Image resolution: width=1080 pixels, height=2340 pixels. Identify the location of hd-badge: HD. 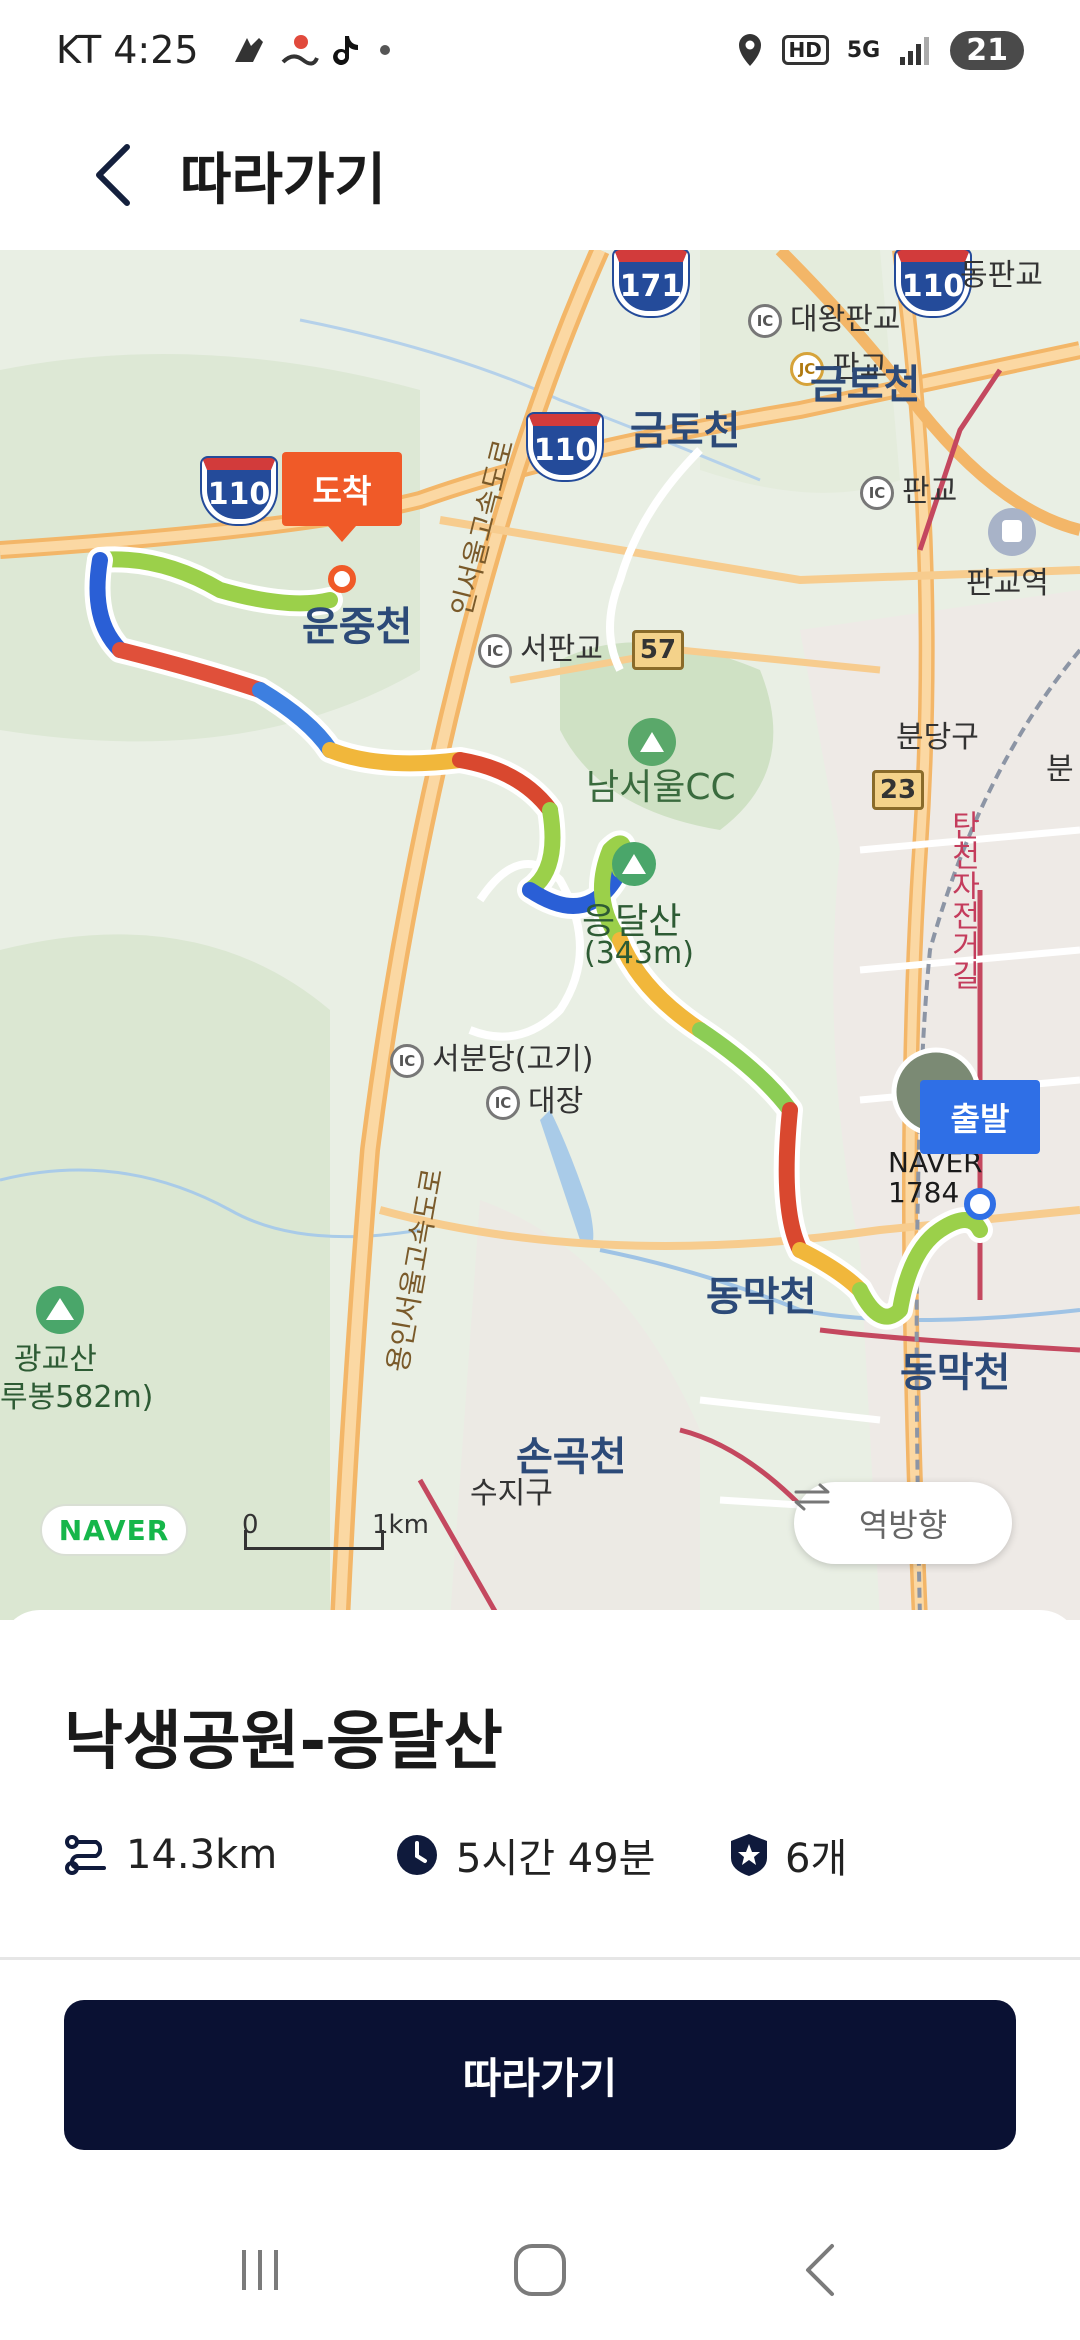
(805, 50).